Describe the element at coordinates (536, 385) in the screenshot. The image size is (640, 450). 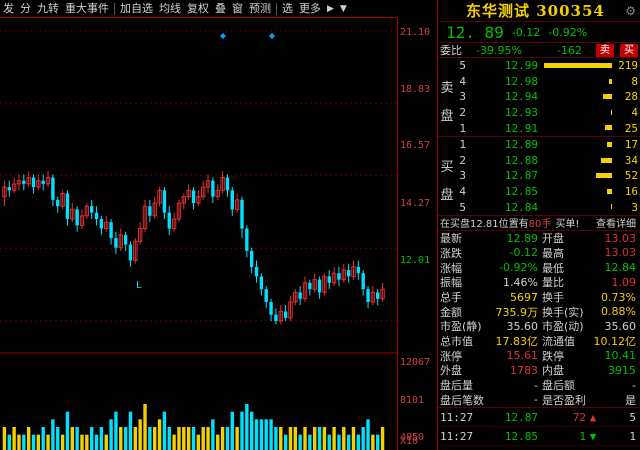
I see `stat-value: -` at that location.